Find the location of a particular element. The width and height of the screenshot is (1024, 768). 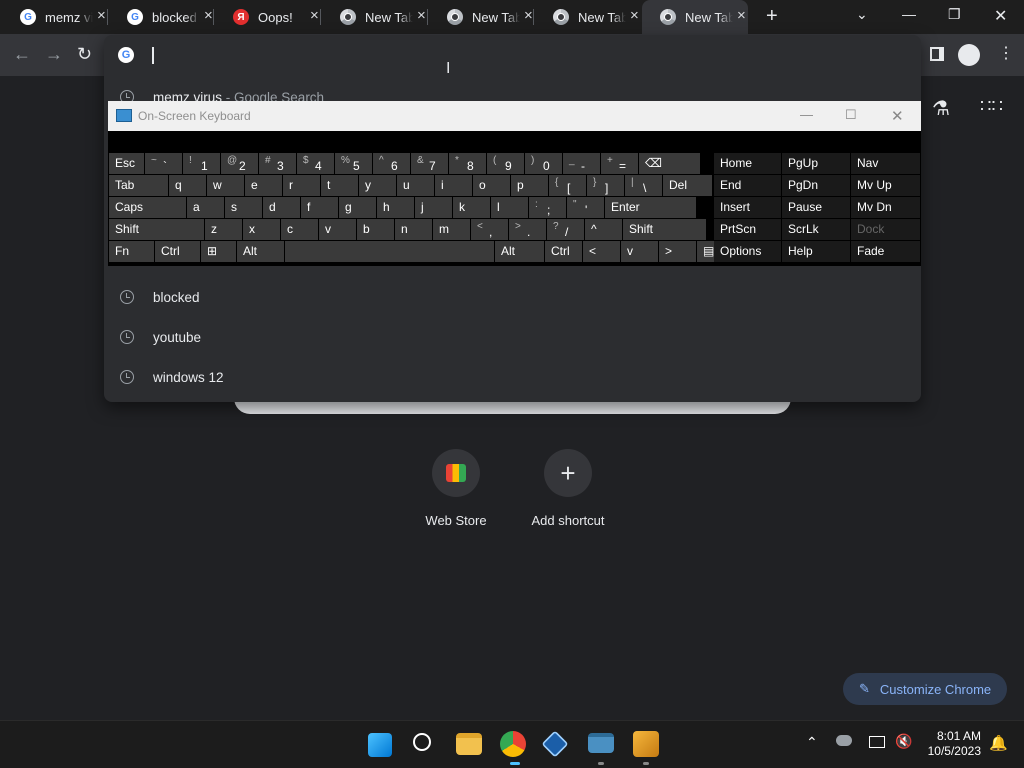

osk-key: u is located at coordinates (415, 185).